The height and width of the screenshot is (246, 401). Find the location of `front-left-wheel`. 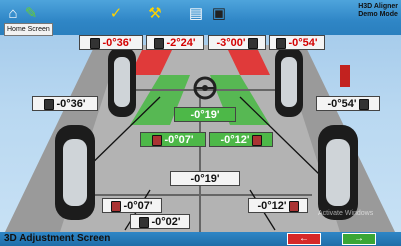

front-left-wheel is located at coordinates (122, 82).